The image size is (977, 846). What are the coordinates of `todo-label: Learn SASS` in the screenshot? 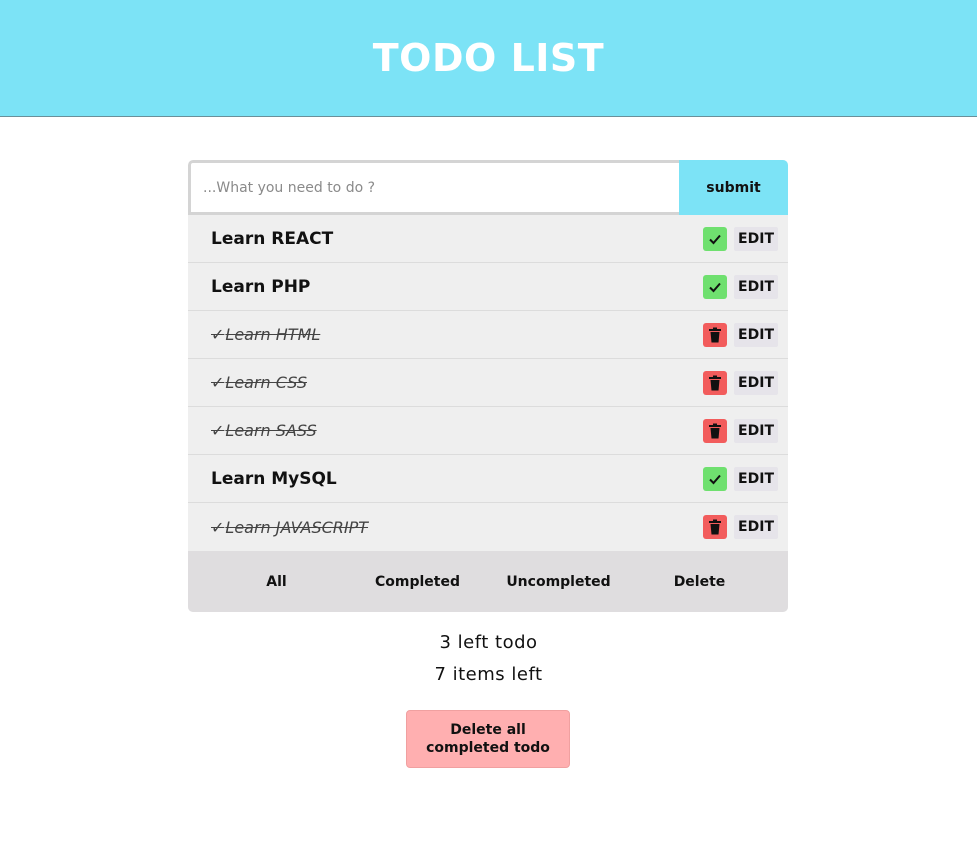 It's located at (271, 430).